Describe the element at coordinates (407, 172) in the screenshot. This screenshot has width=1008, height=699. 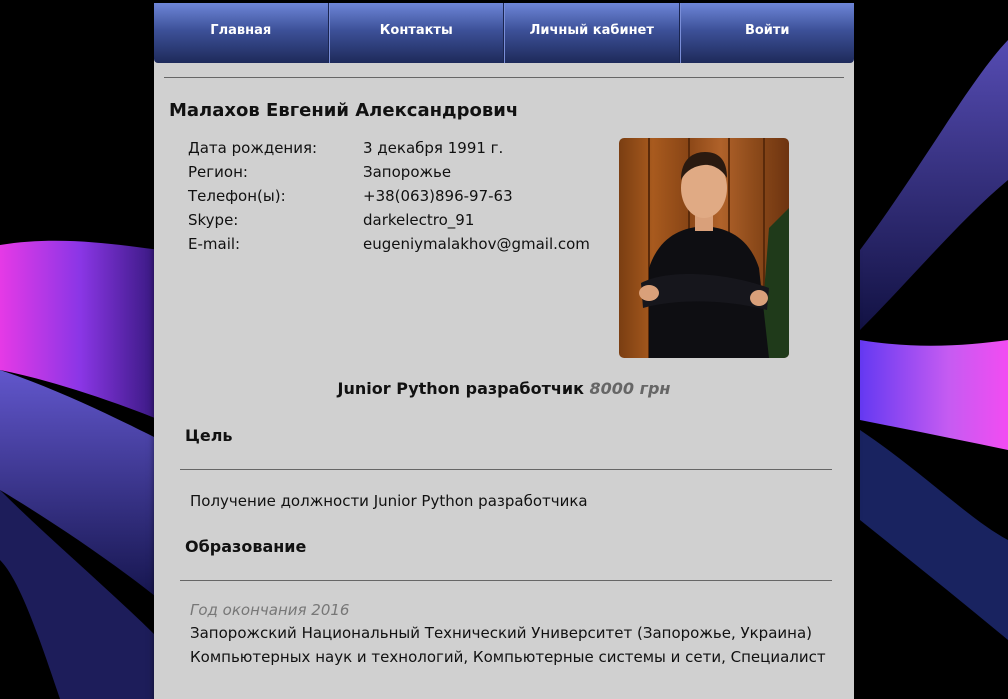
I see `field-value: Запорожье` at that location.